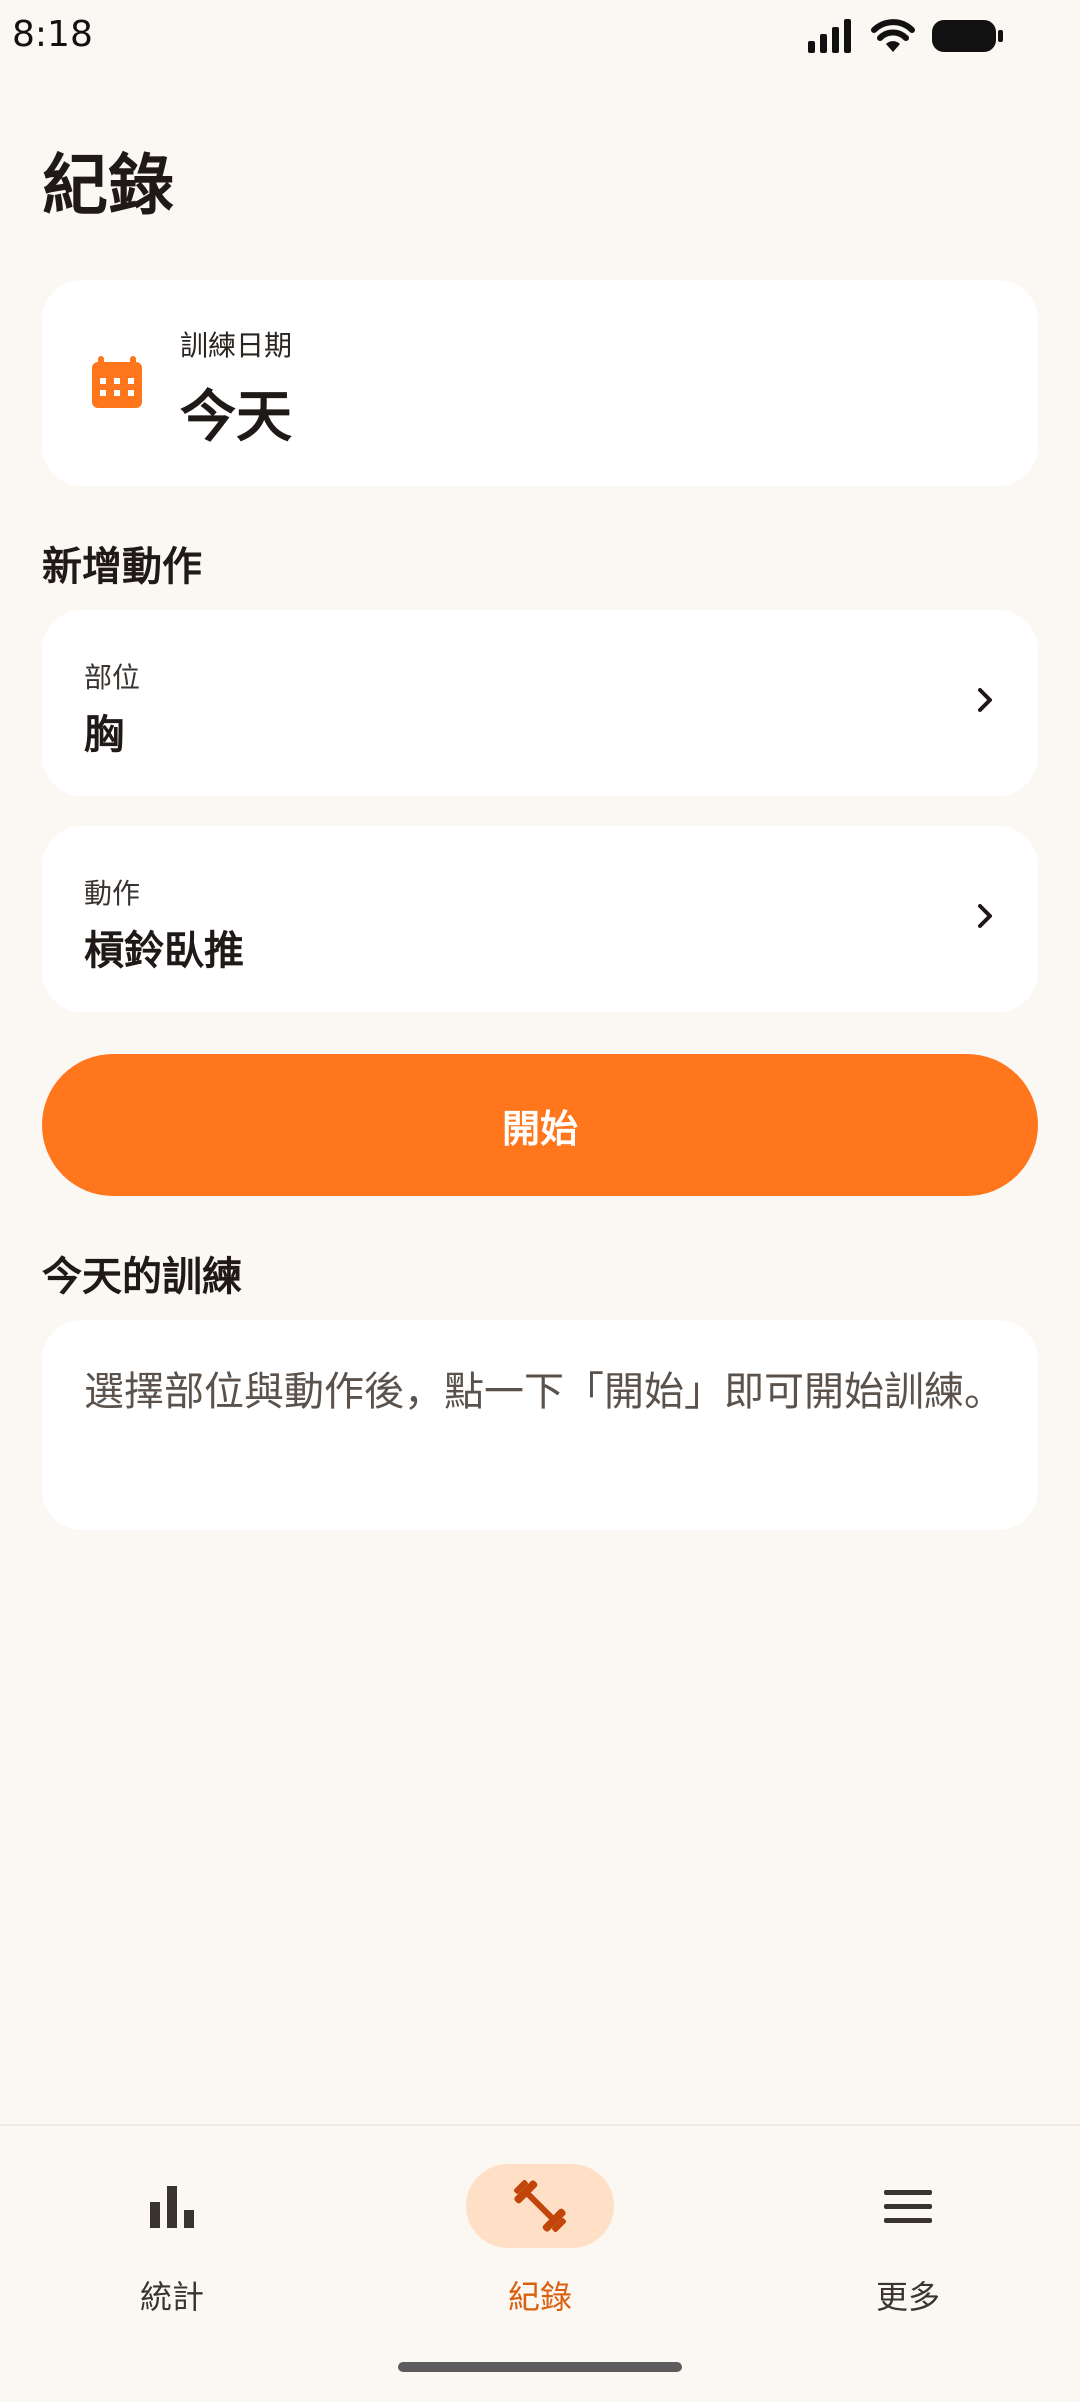 This screenshot has height=2402, width=1080. What do you see at coordinates (540, 2236) in the screenshot?
I see `nav-item-record: 紀錄` at bounding box center [540, 2236].